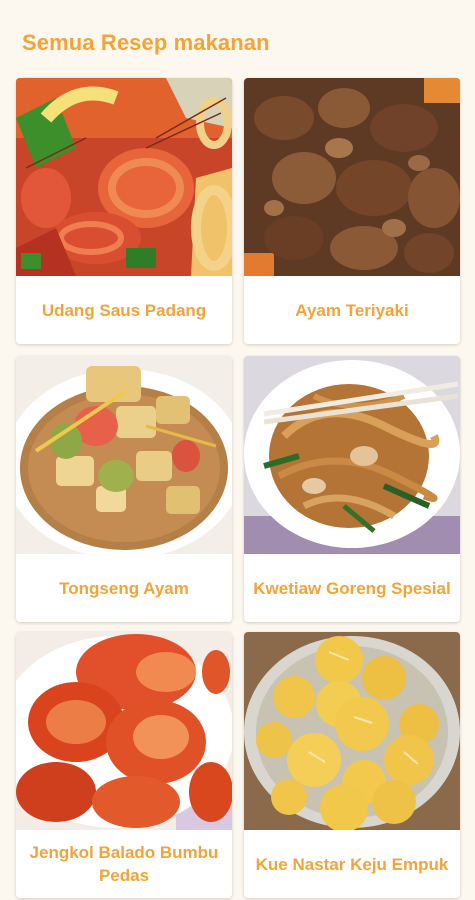  Describe the element at coordinates (352, 177) in the screenshot. I see `chicken-teriyaki-photo` at that location.